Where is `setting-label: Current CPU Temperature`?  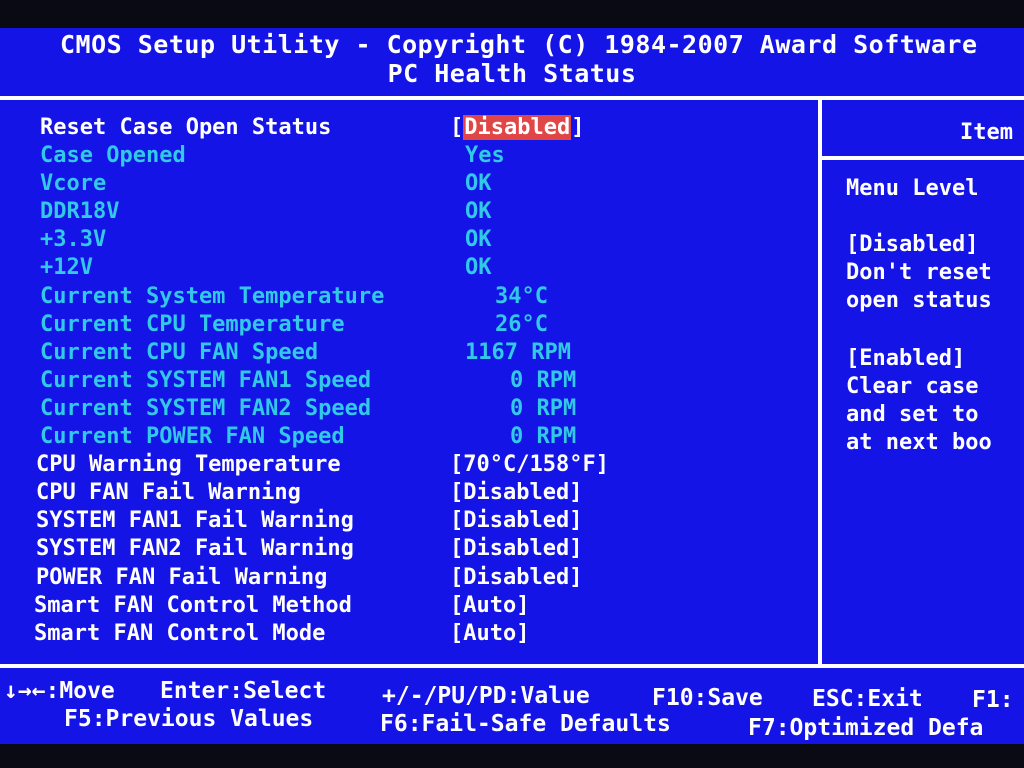 setting-label: Current CPU Temperature is located at coordinates (192, 324).